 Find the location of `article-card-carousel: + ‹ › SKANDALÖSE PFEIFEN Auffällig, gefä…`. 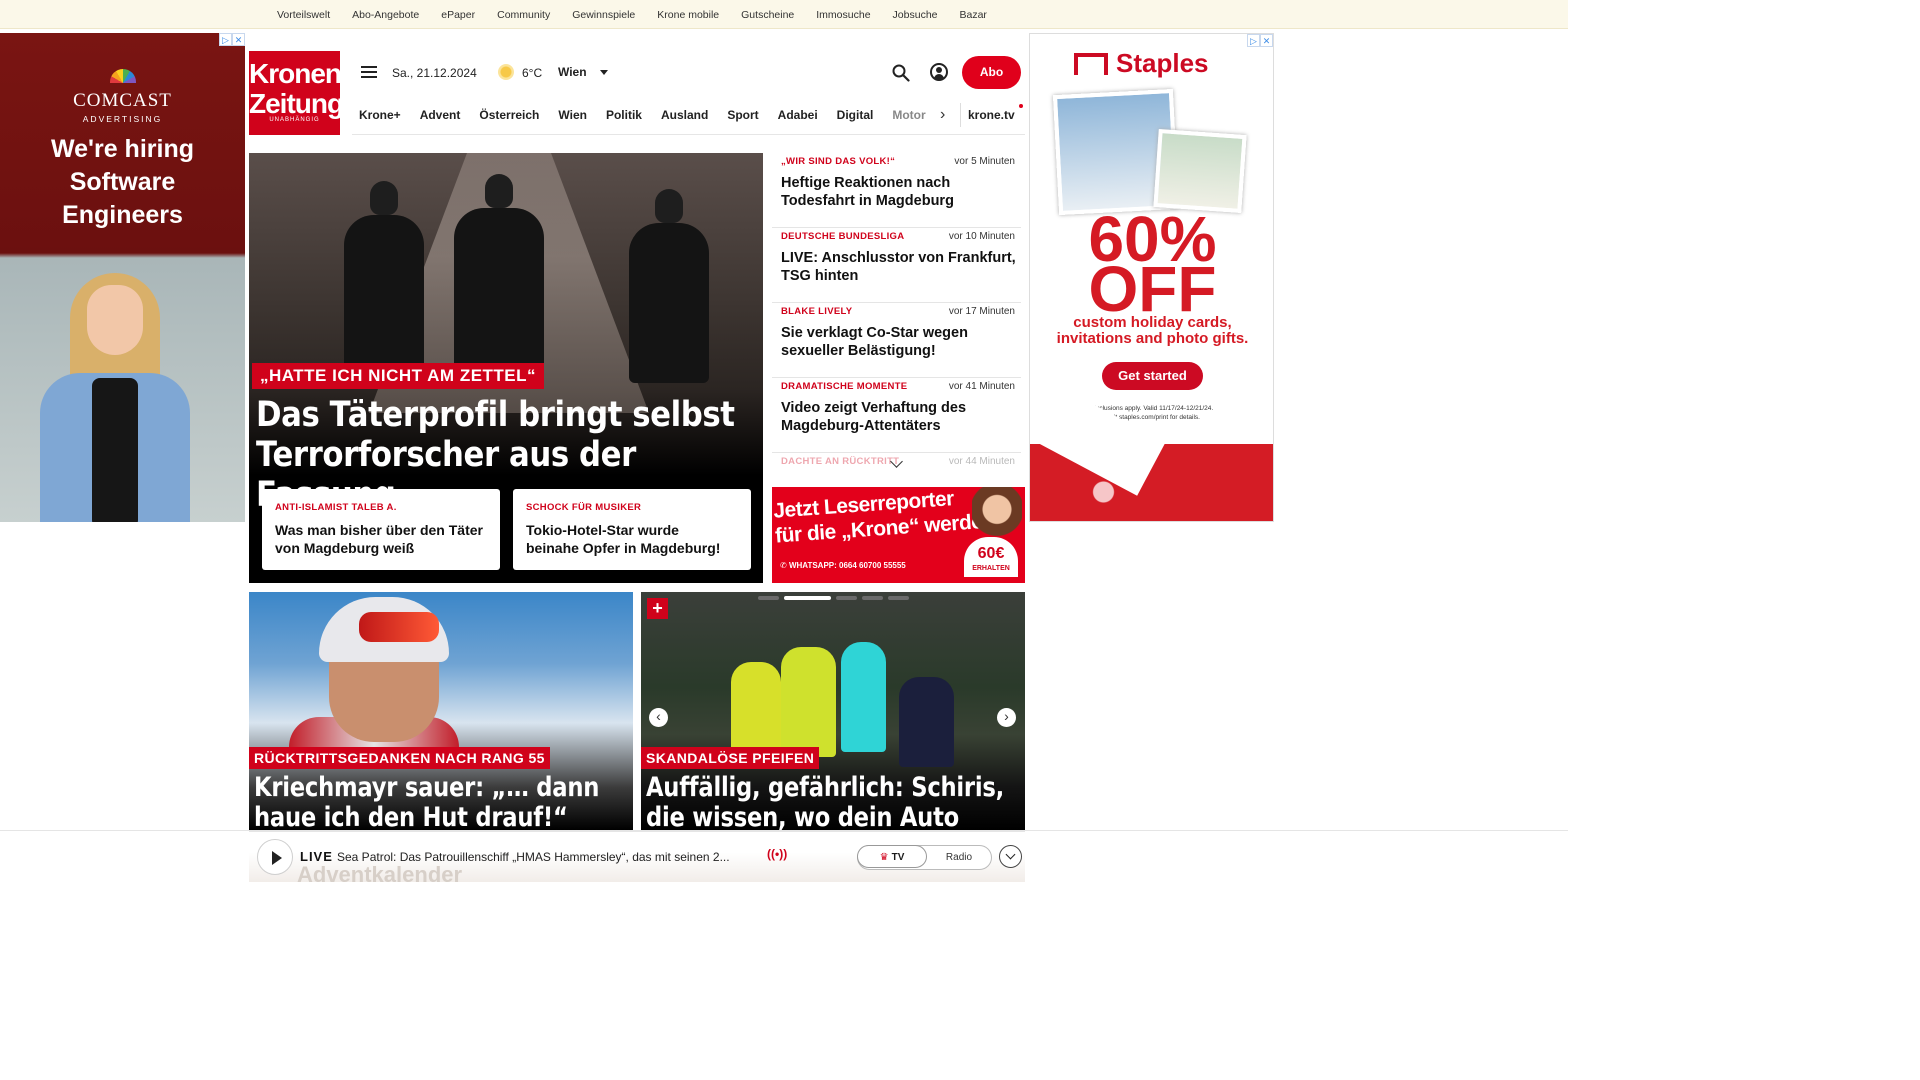

article-card-carousel: + ‹ › SKANDALÖSE PFEIFEN Auffällig, gefä… is located at coordinates (833, 711).